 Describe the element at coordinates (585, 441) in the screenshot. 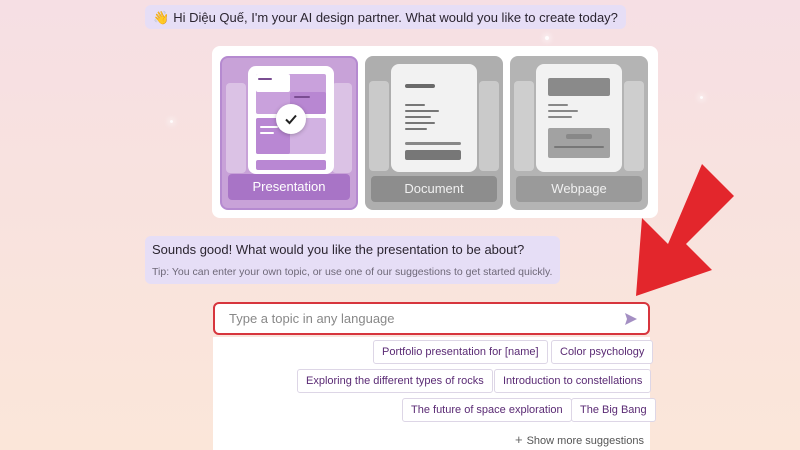

I see `show-more-label: Show more suggestions` at that location.